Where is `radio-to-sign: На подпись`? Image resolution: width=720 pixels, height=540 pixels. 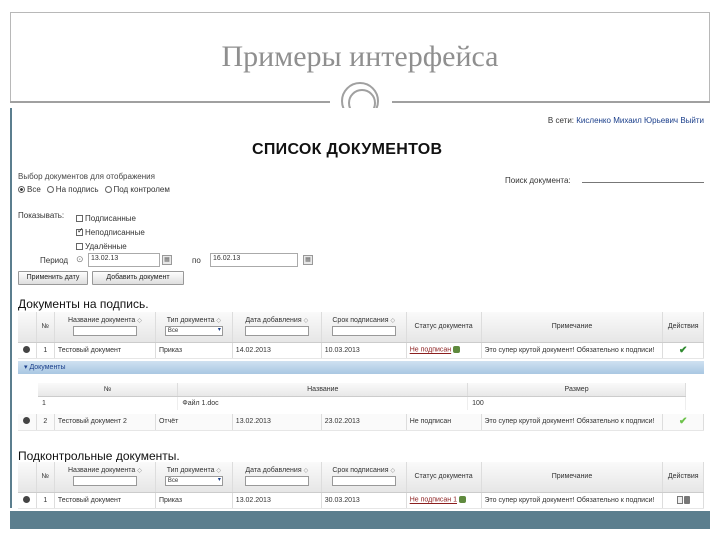 radio-to-sign: На подпись is located at coordinates (72, 189).